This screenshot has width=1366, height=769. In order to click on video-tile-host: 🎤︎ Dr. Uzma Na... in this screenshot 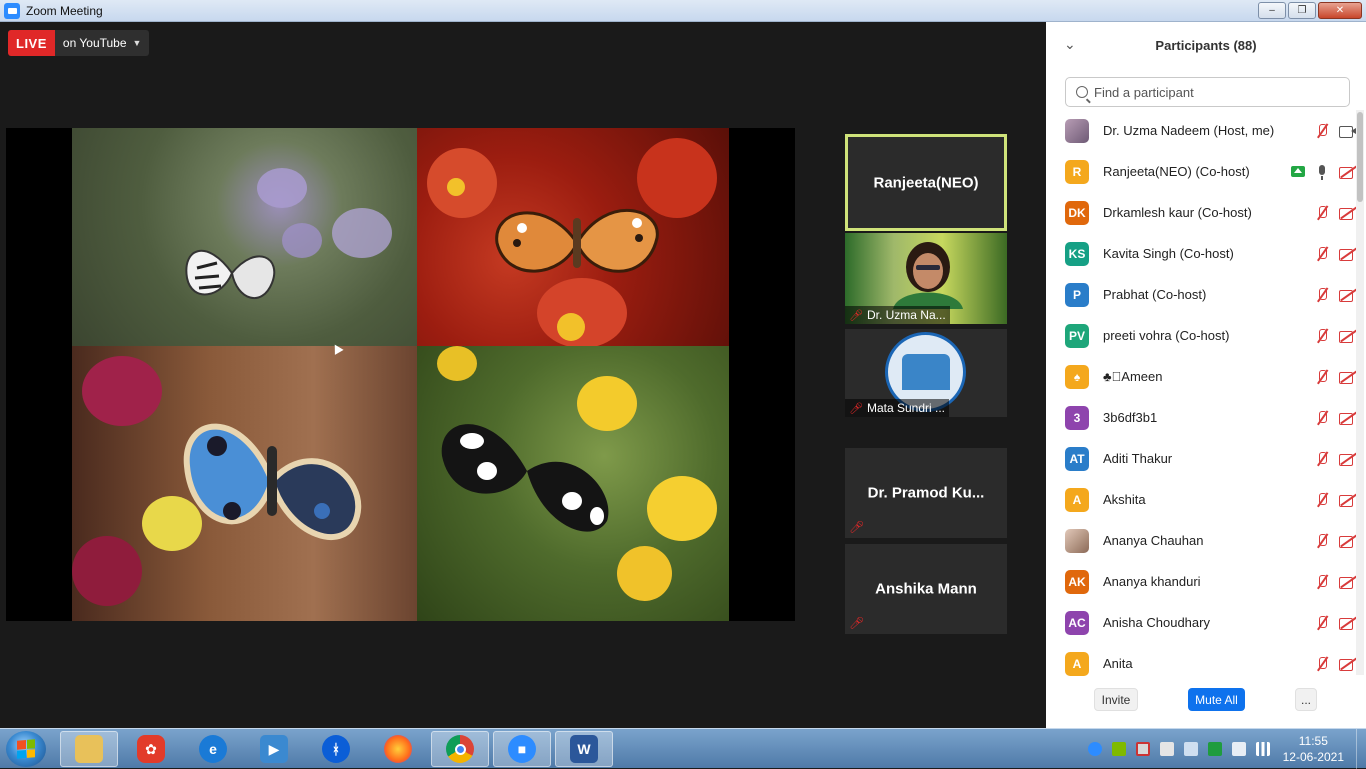, I will do `click(926, 278)`.